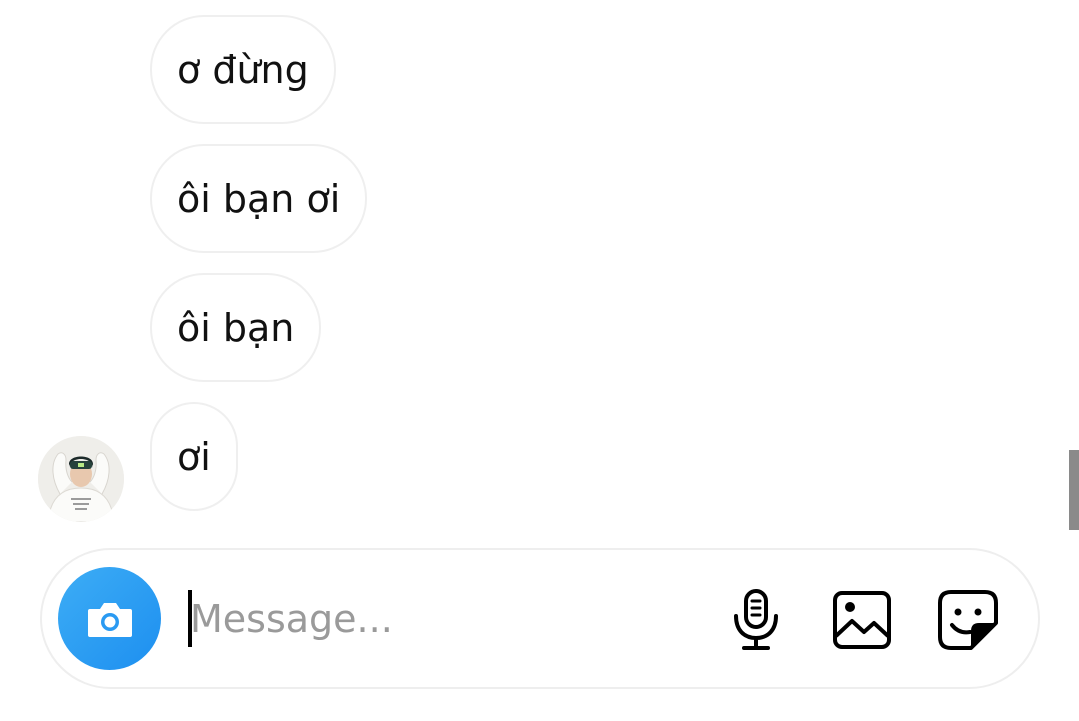 The width and height of the screenshot is (1079, 721). I want to click on camera-icon, so click(109, 619).